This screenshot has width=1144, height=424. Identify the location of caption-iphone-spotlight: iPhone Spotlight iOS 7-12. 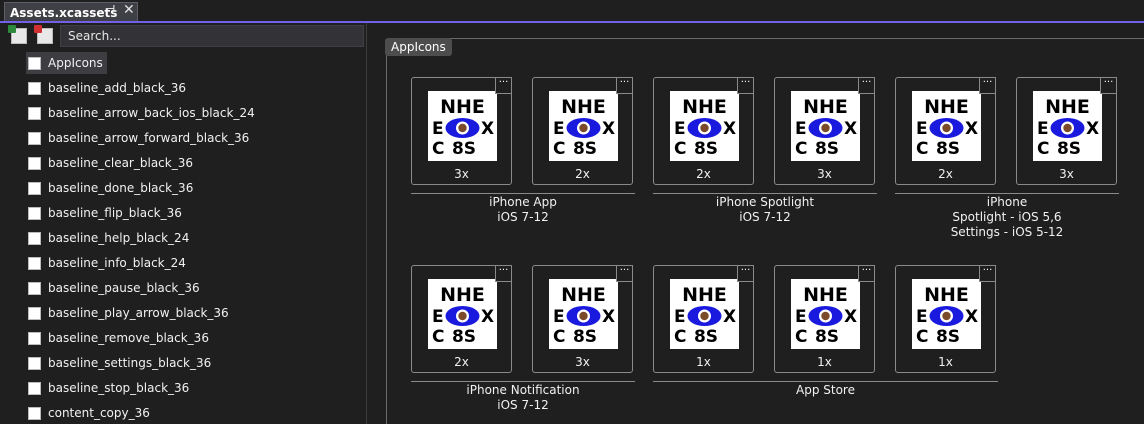
(765, 210).